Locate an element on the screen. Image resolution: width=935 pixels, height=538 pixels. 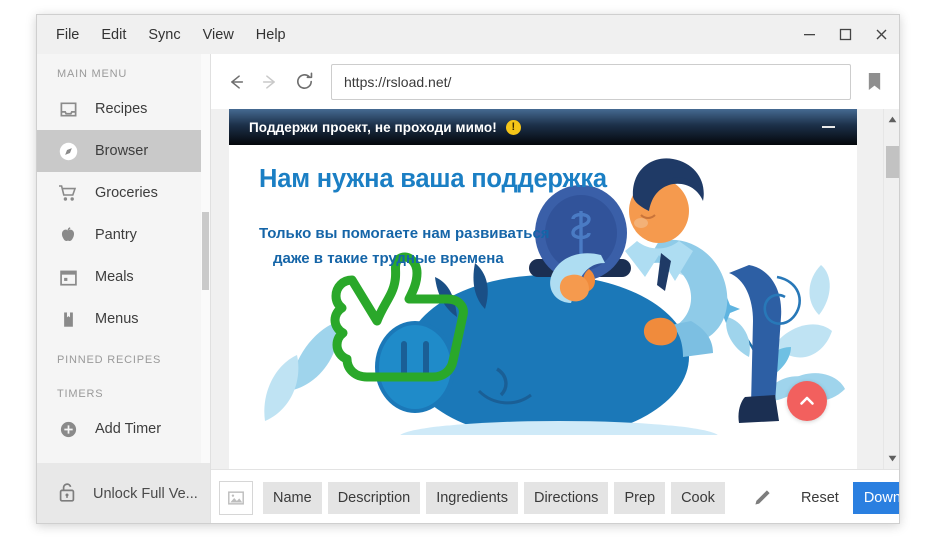
minimize-button is located at coordinates (809, 34).